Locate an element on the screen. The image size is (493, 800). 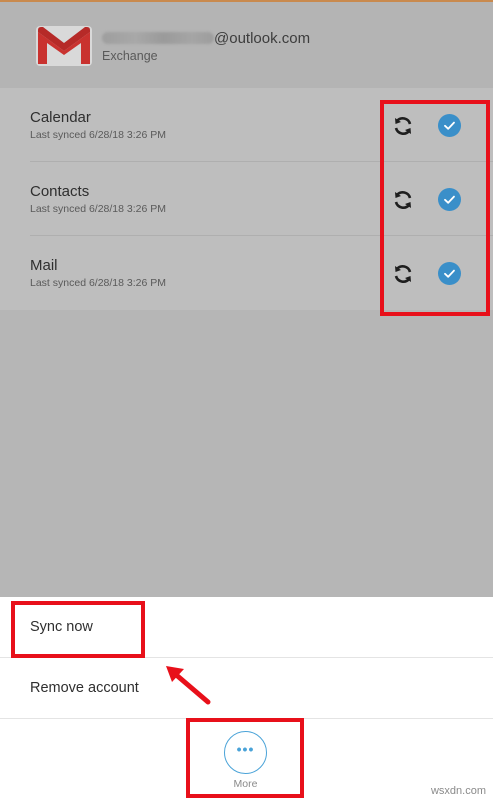
watermark: wsxdn.com is located at coordinates (458, 791).